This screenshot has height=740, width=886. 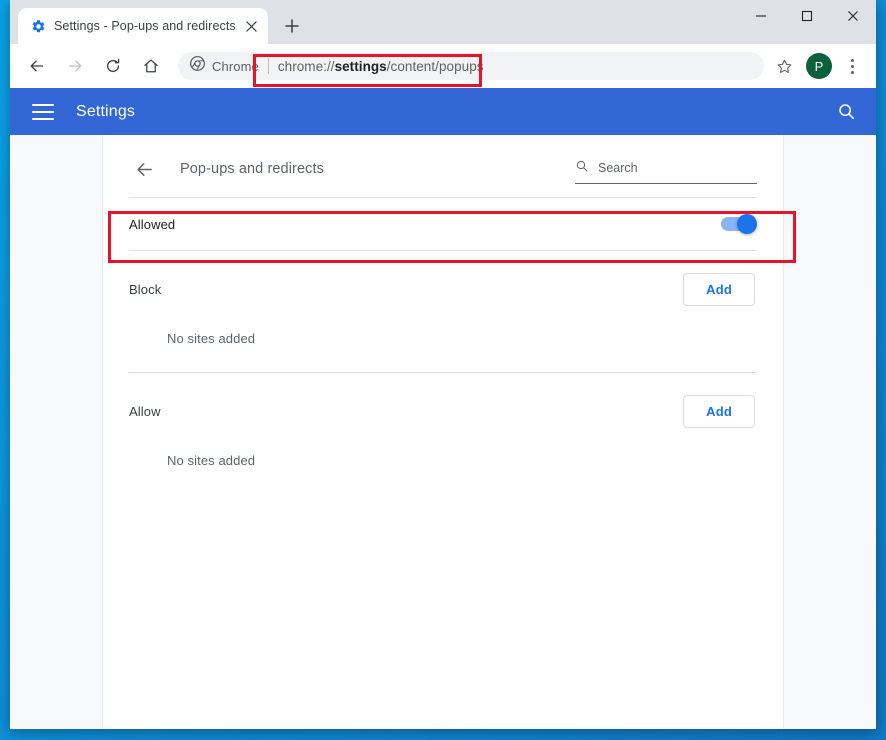 What do you see at coordinates (443, 411) in the screenshot?
I see `allow-section-header: Allow Add` at bounding box center [443, 411].